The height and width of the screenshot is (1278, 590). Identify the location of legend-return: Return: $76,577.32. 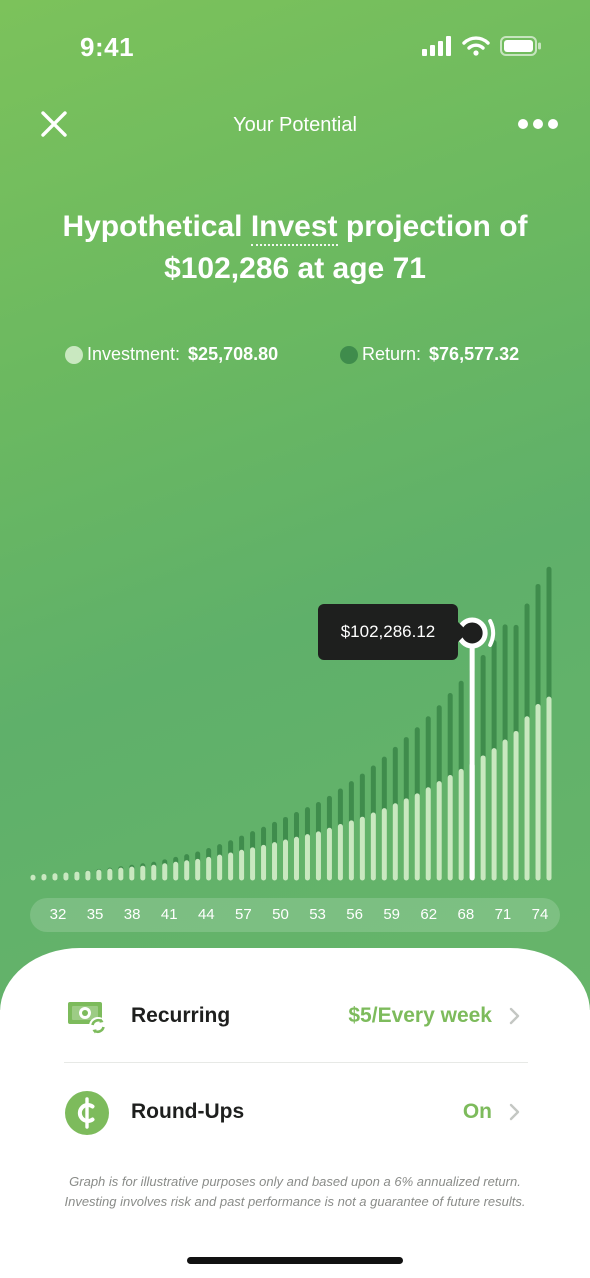
(429, 354).